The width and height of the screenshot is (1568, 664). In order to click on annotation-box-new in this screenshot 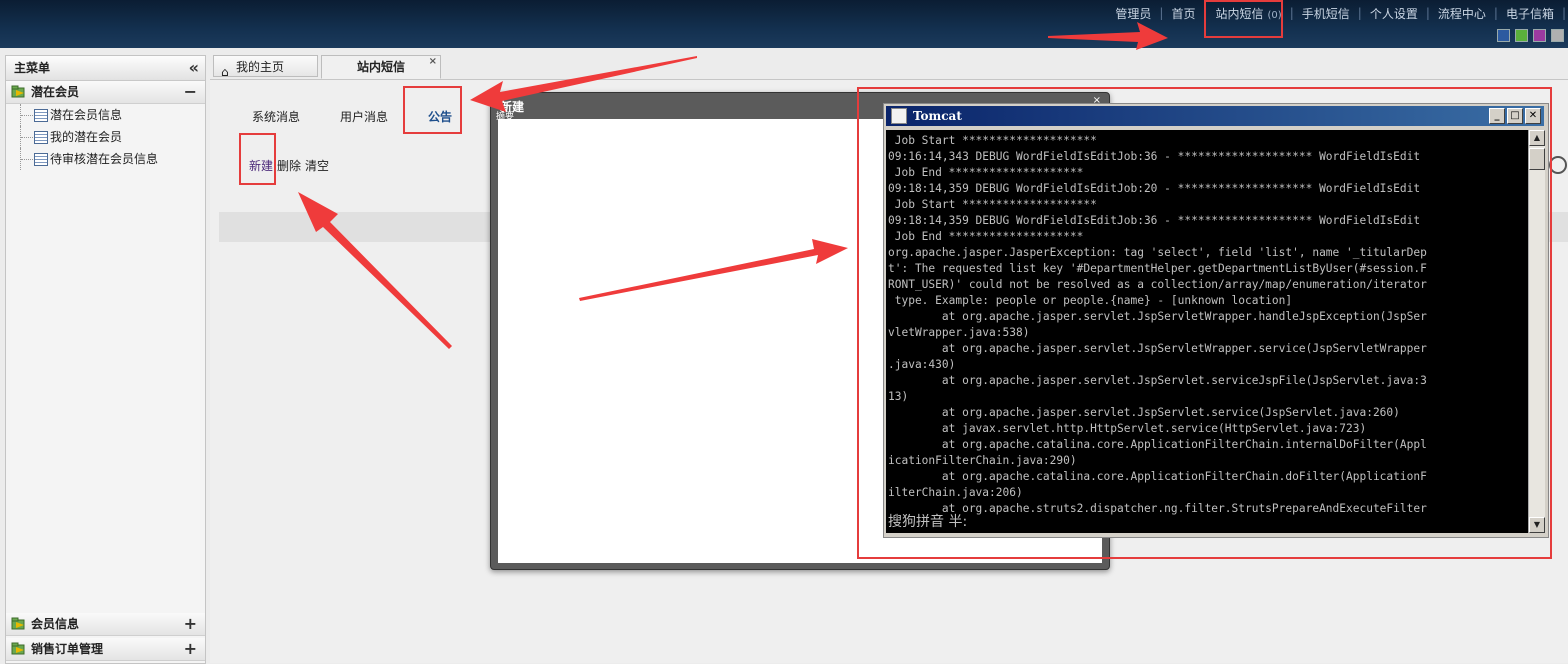, I will do `click(257, 159)`.